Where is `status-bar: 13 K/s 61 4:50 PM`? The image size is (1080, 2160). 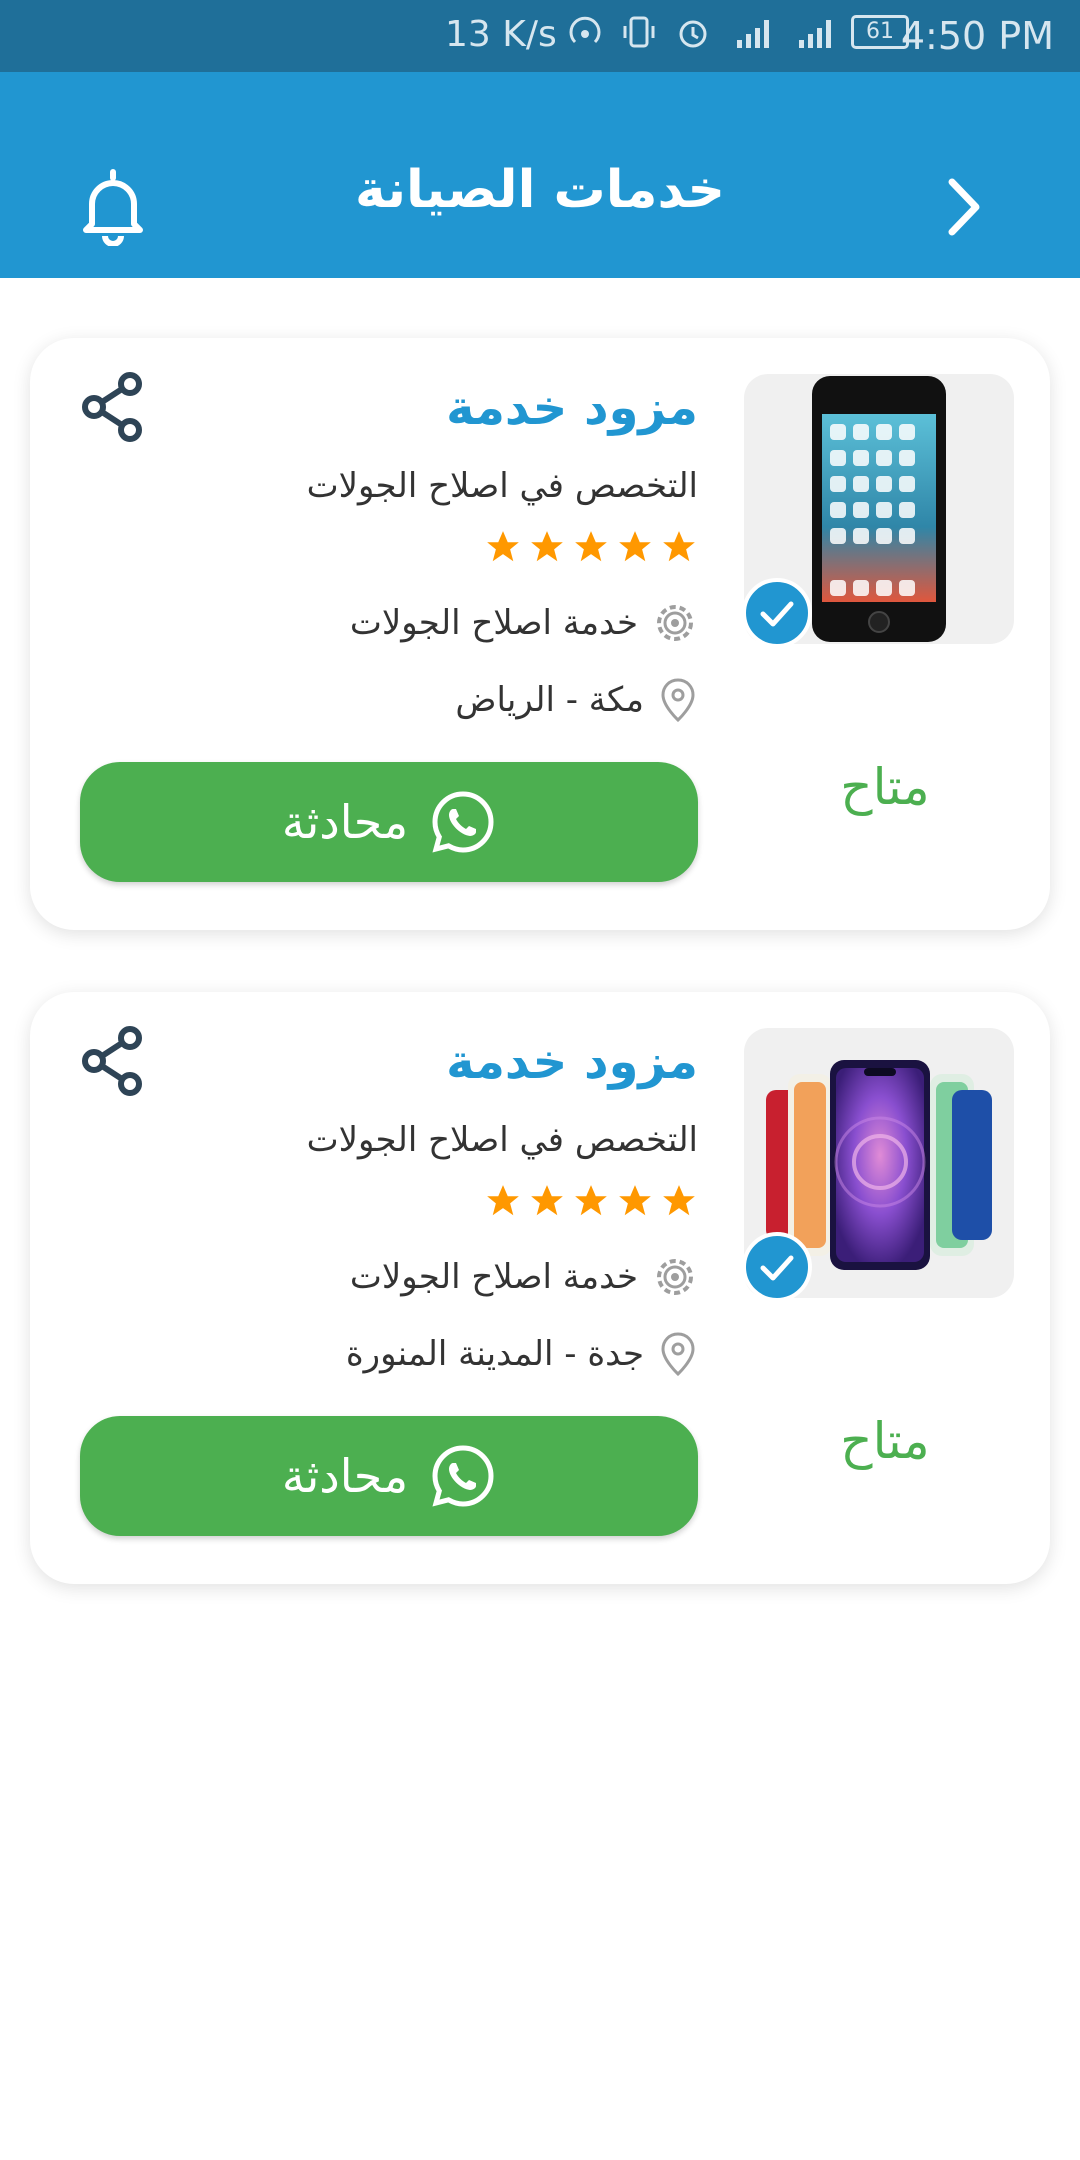 status-bar: 13 K/s 61 4:50 PM is located at coordinates (540, 36).